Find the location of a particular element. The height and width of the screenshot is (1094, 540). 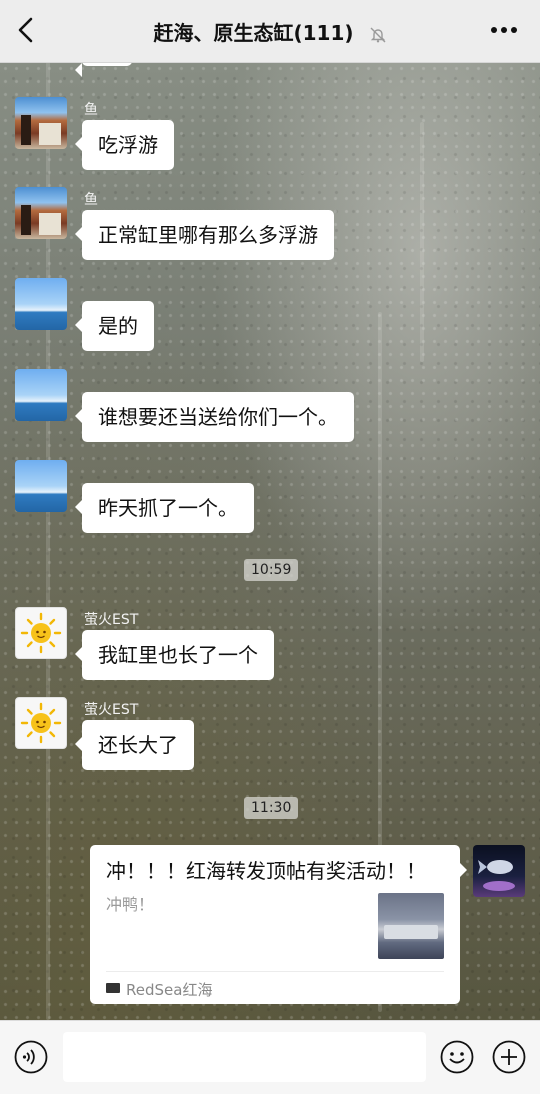

input-bar is located at coordinates (270, 1057).